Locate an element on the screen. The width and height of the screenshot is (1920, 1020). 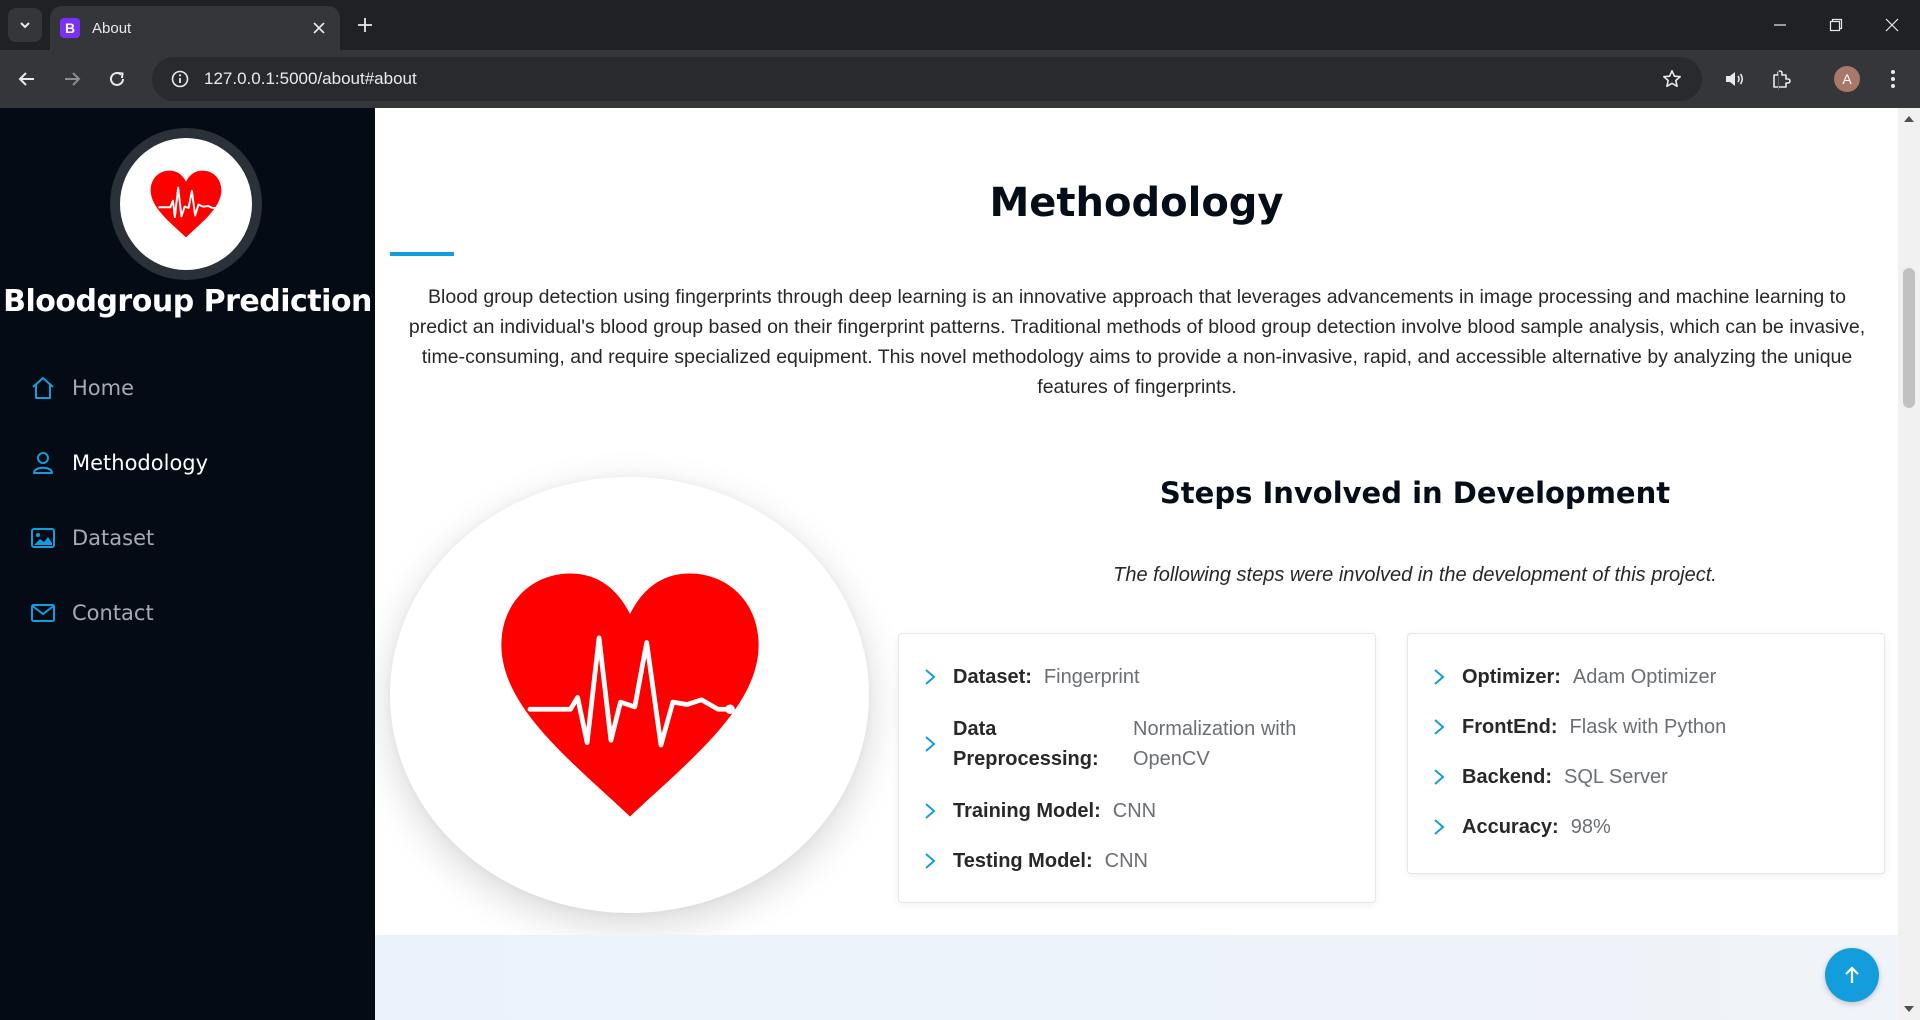
item-key: Data Preprocessing: is located at coordinates (1026, 744).